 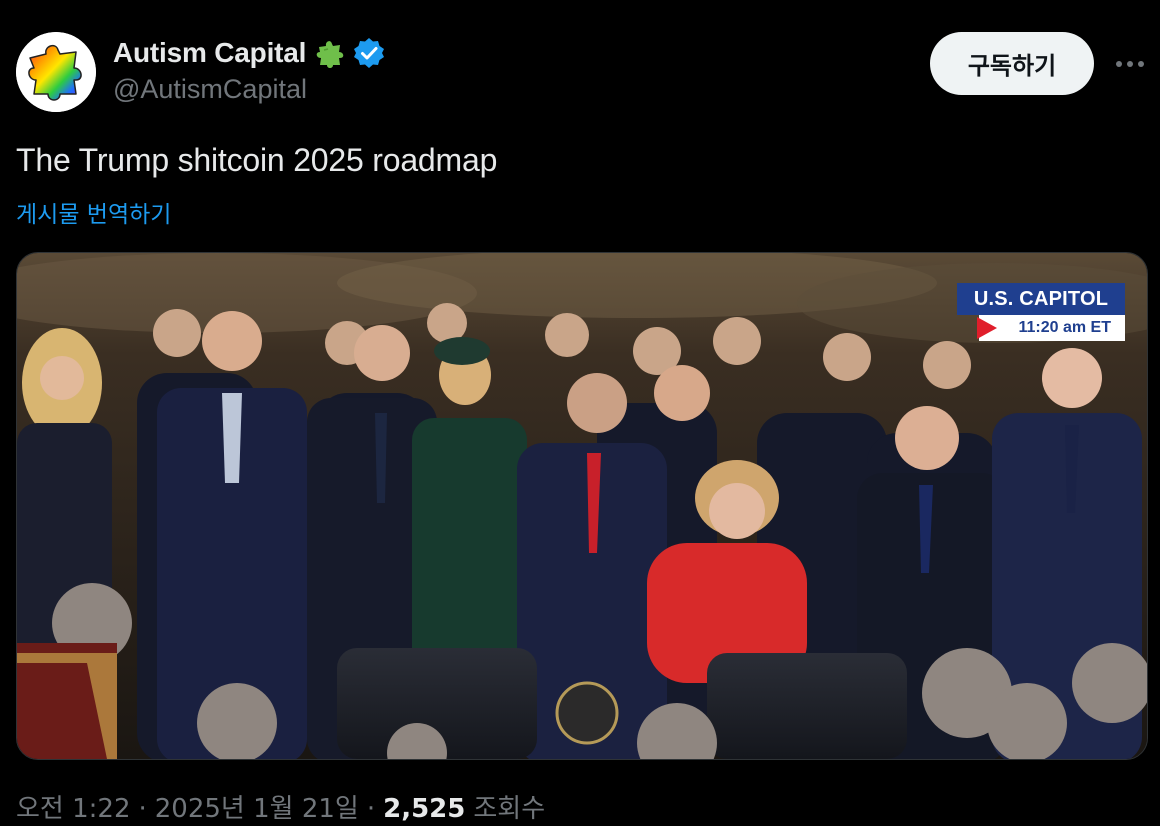 What do you see at coordinates (1065, 327) in the screenshot?
I see `news-time-text: 11:20 am ET` at bounding box center [1065, 327].